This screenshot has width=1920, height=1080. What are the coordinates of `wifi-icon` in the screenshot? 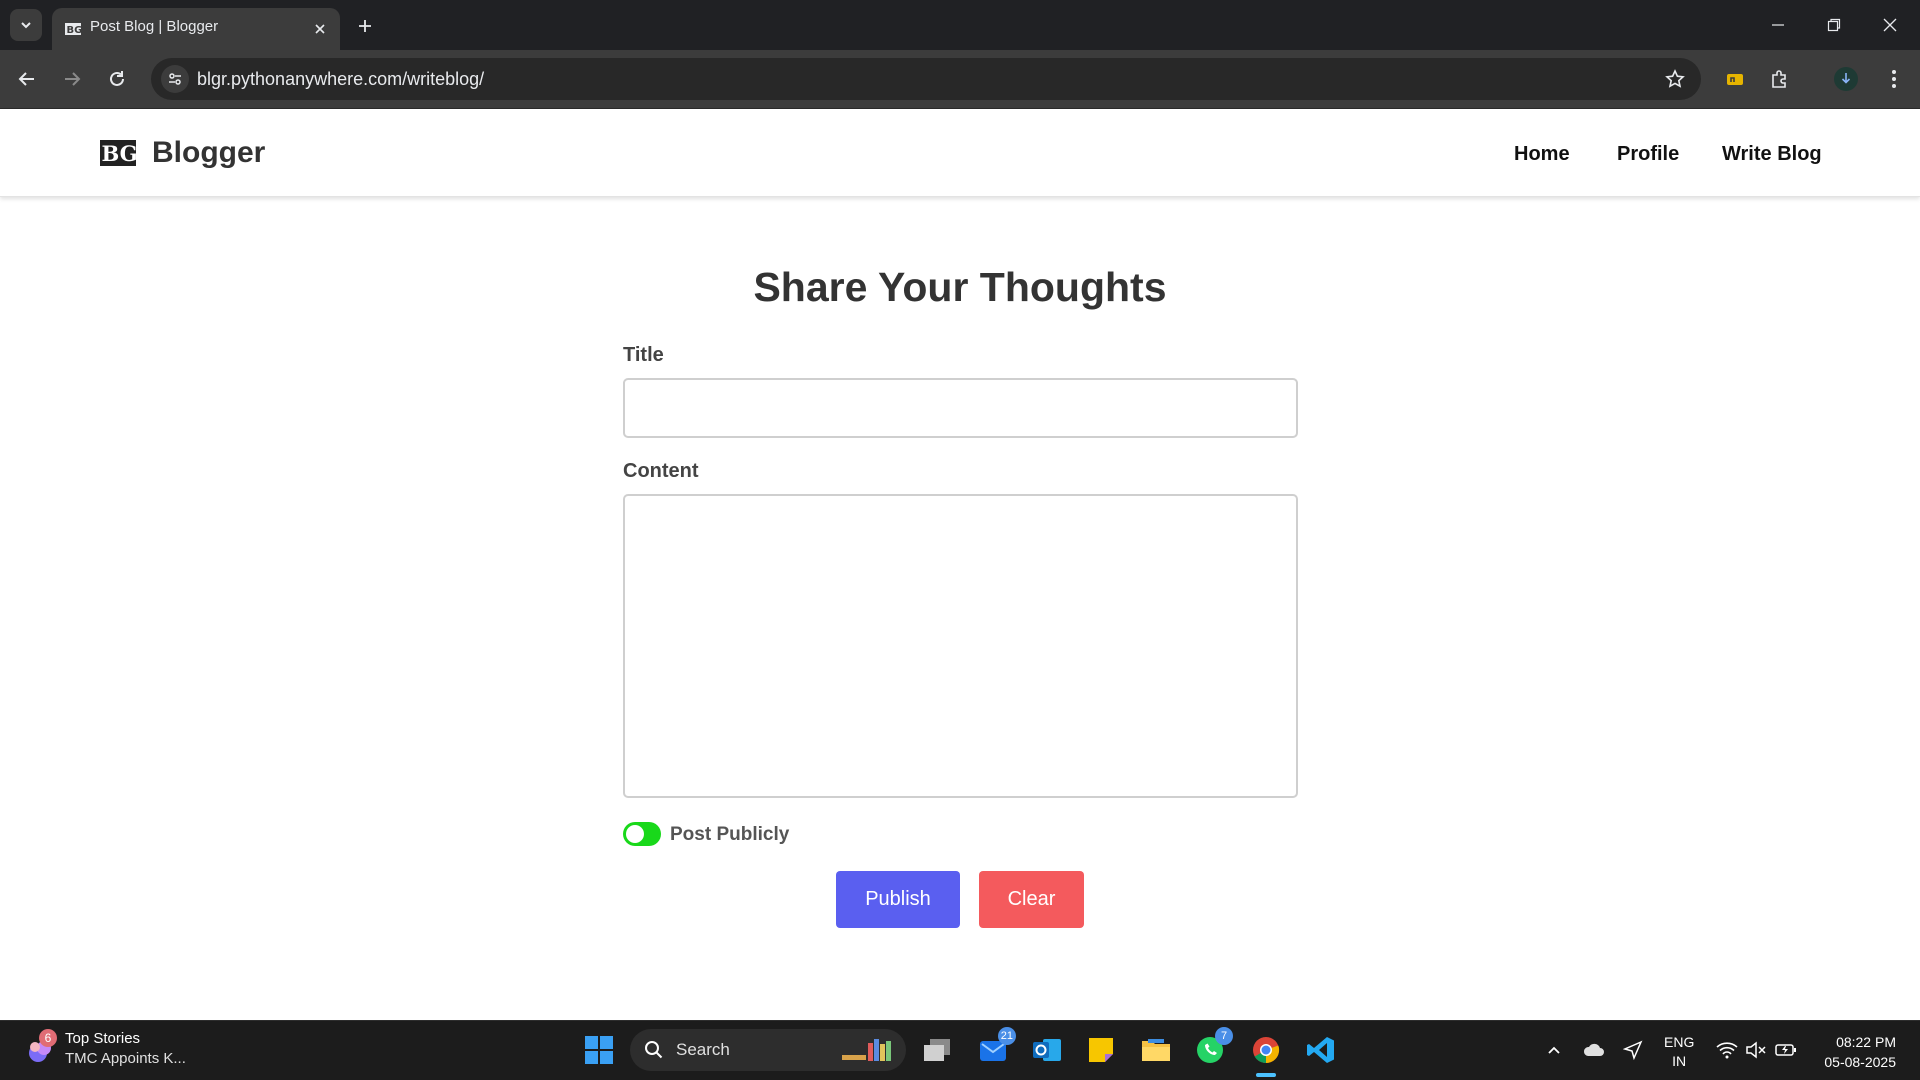 It's located at (1727, 1050).